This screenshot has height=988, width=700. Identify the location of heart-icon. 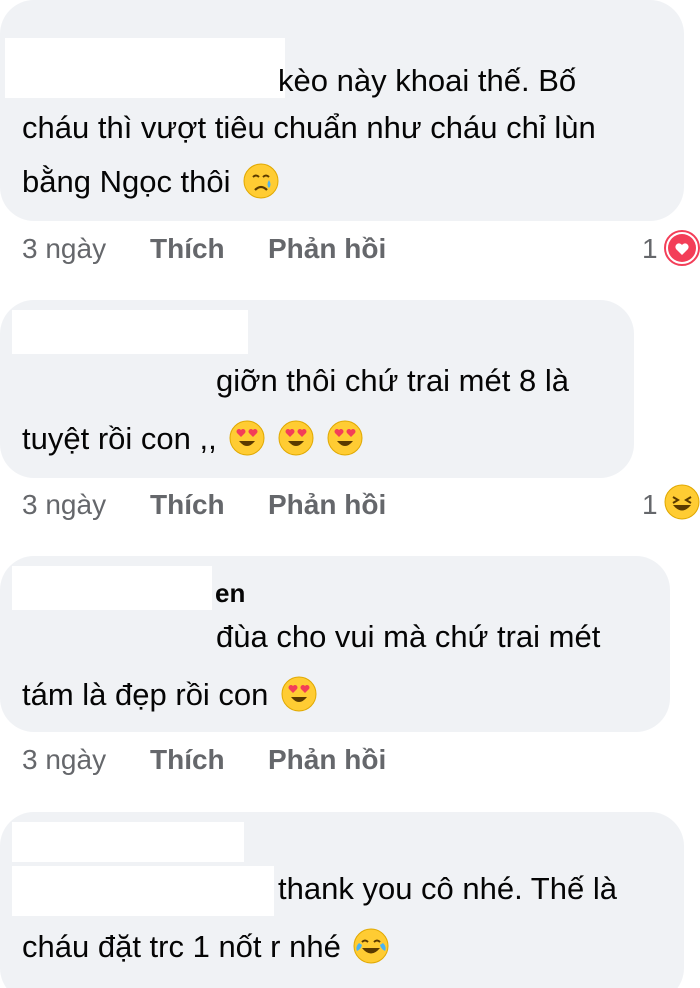
(682, 248).